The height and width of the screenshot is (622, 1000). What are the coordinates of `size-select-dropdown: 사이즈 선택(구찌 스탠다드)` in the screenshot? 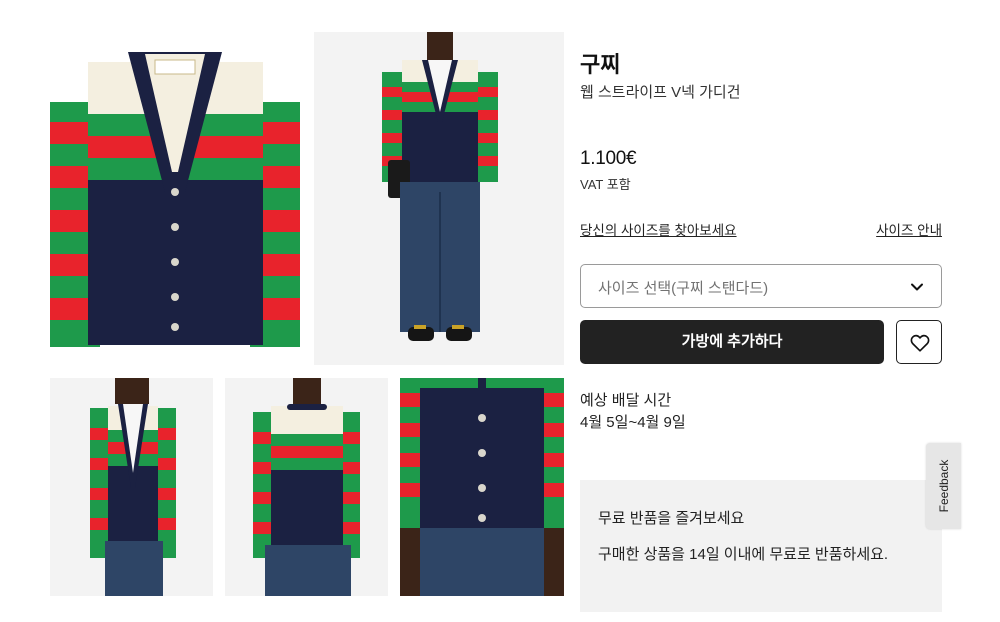 It's located at (761, 286).